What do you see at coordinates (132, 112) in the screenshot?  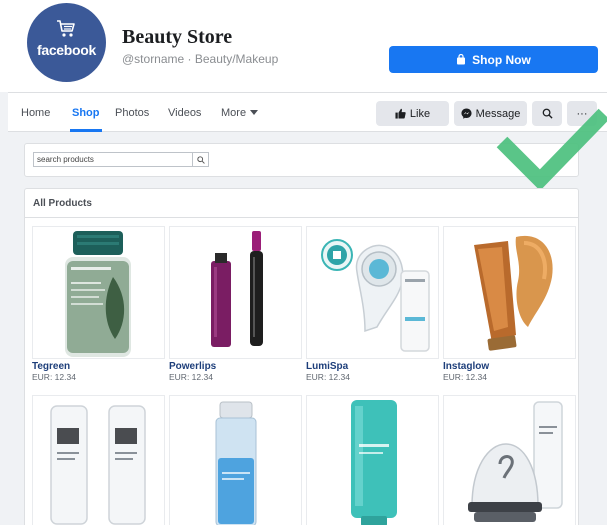 I see `tab-photos: Photos` at bounding box center [132, 112].